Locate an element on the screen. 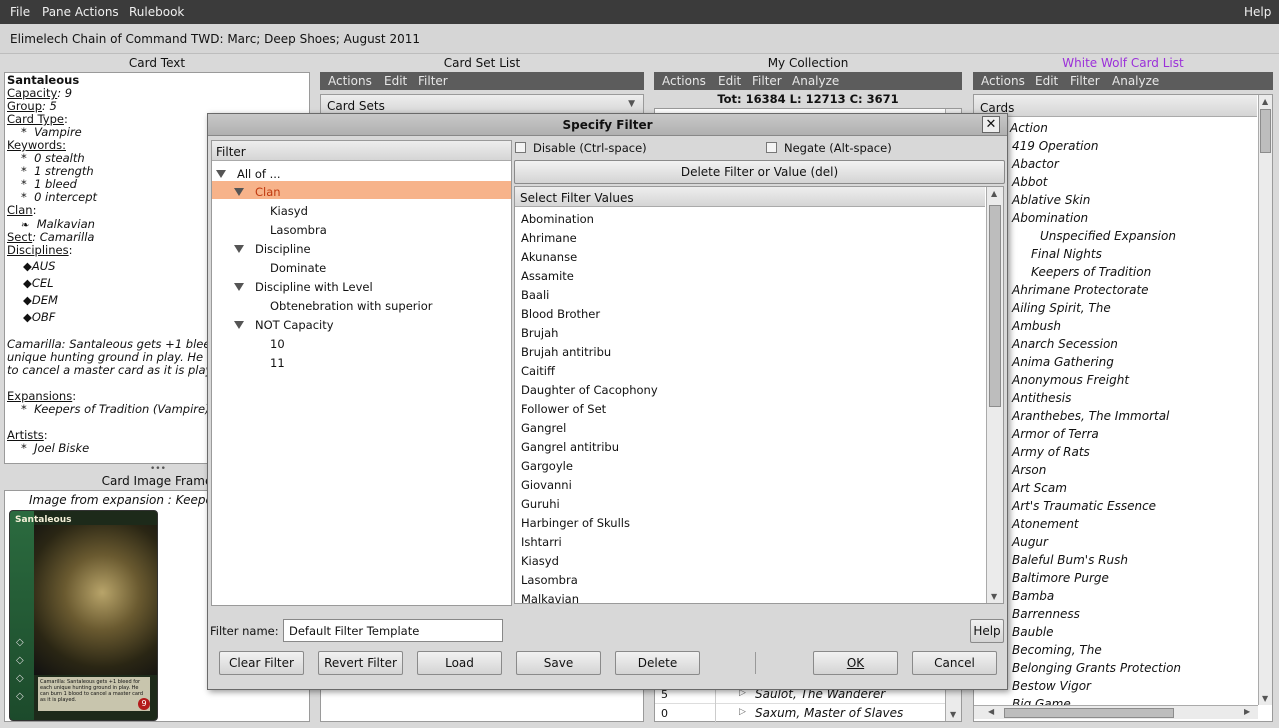 This screenshot has height=728, width=1279. menu-rulebook: Rulebook is located at coordinates (156, 12).